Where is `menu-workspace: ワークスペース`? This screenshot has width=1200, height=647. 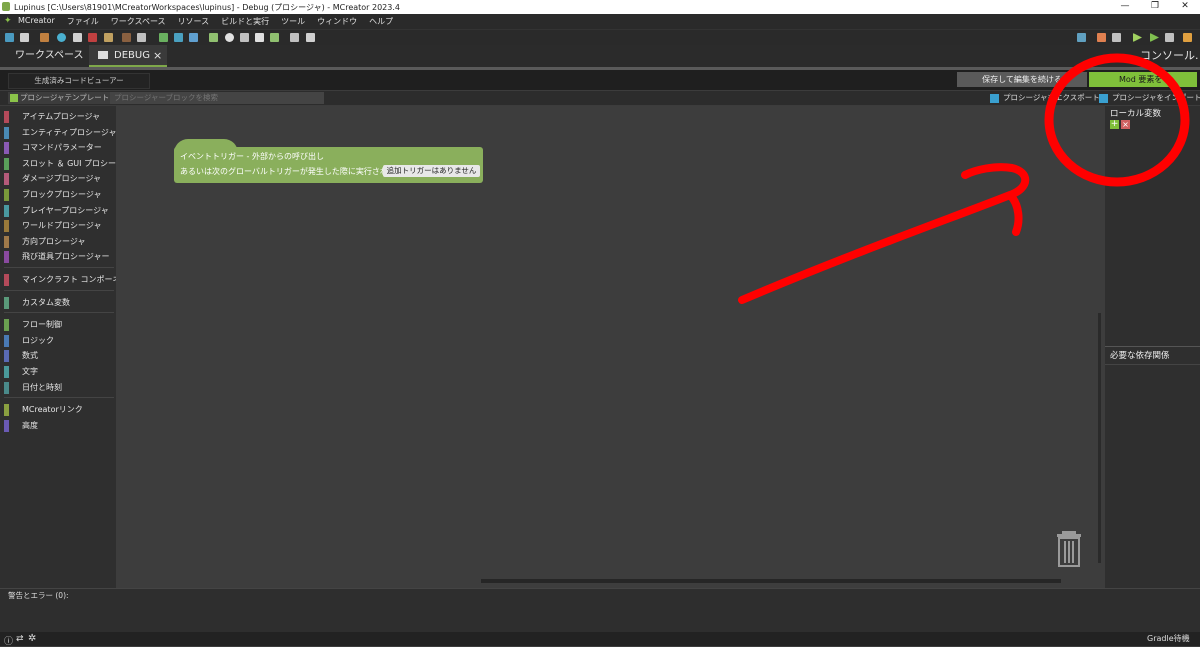 menu-workspace: ワークスペース is located at coordinates (138, 21).